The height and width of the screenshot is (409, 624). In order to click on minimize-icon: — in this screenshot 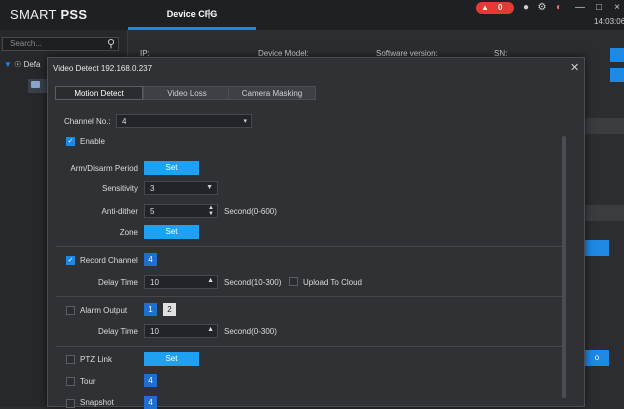, I will do `click(580, 8)`.